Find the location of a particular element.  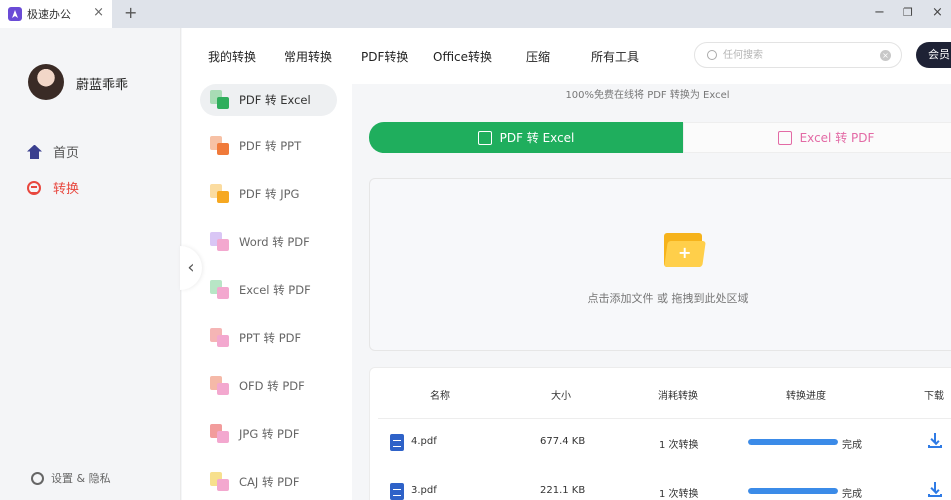

menu-all-tools: 所有工具 is located at coordinates (615, 56).